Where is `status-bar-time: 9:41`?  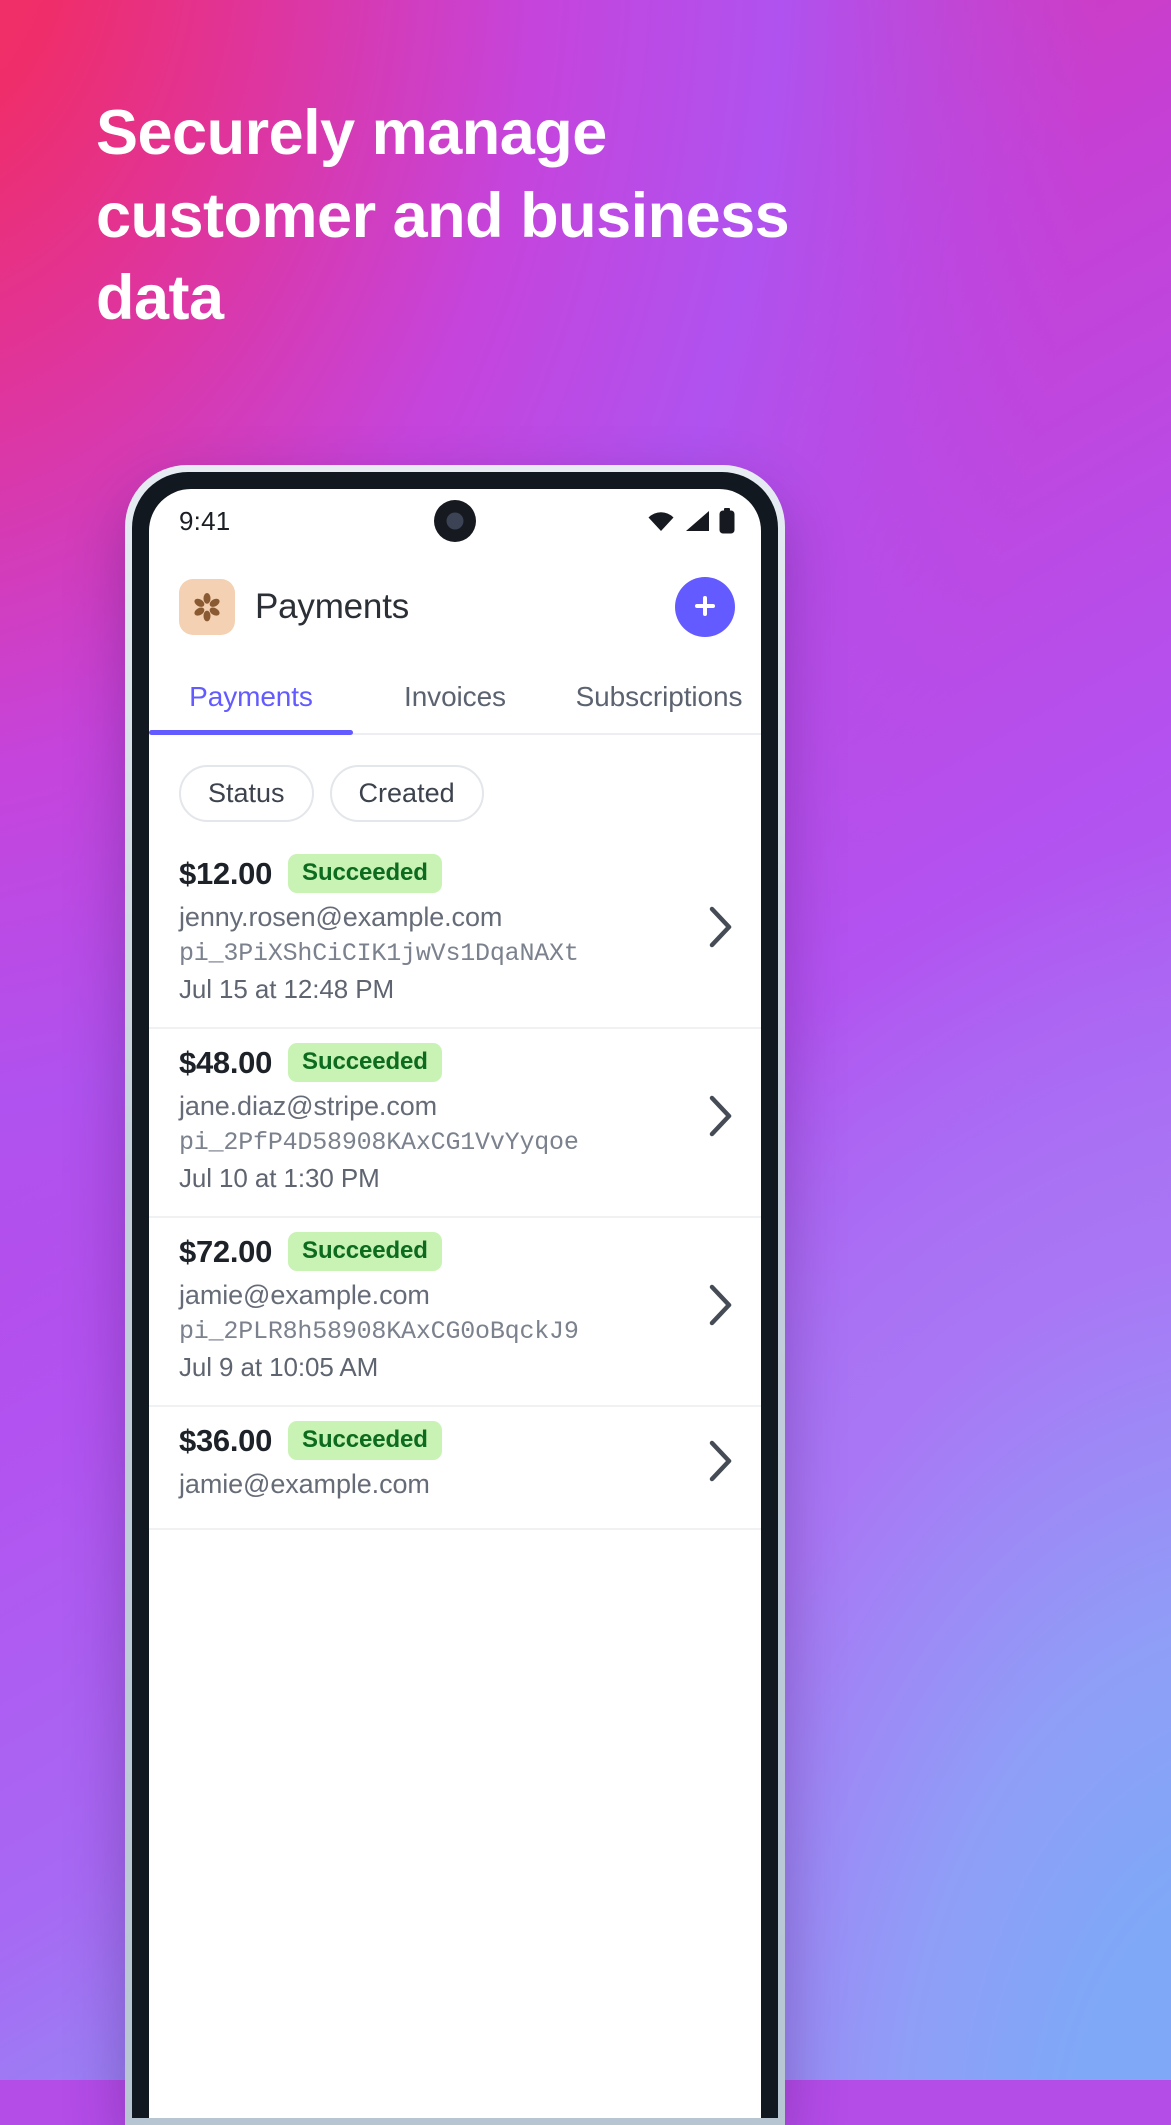 status-bar-time: 9:41 is located at coordinates (205, 520).